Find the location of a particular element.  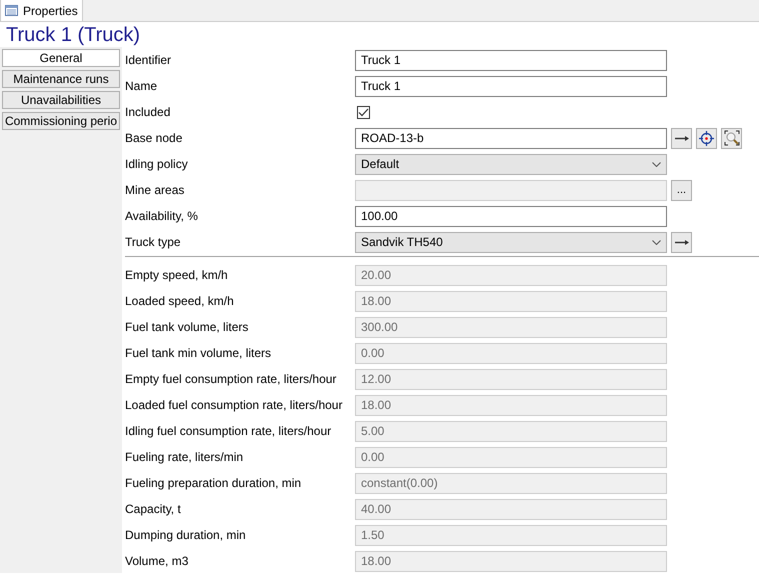

field-label: Fueling rate, liters/min is located at coordinates (184, 457).